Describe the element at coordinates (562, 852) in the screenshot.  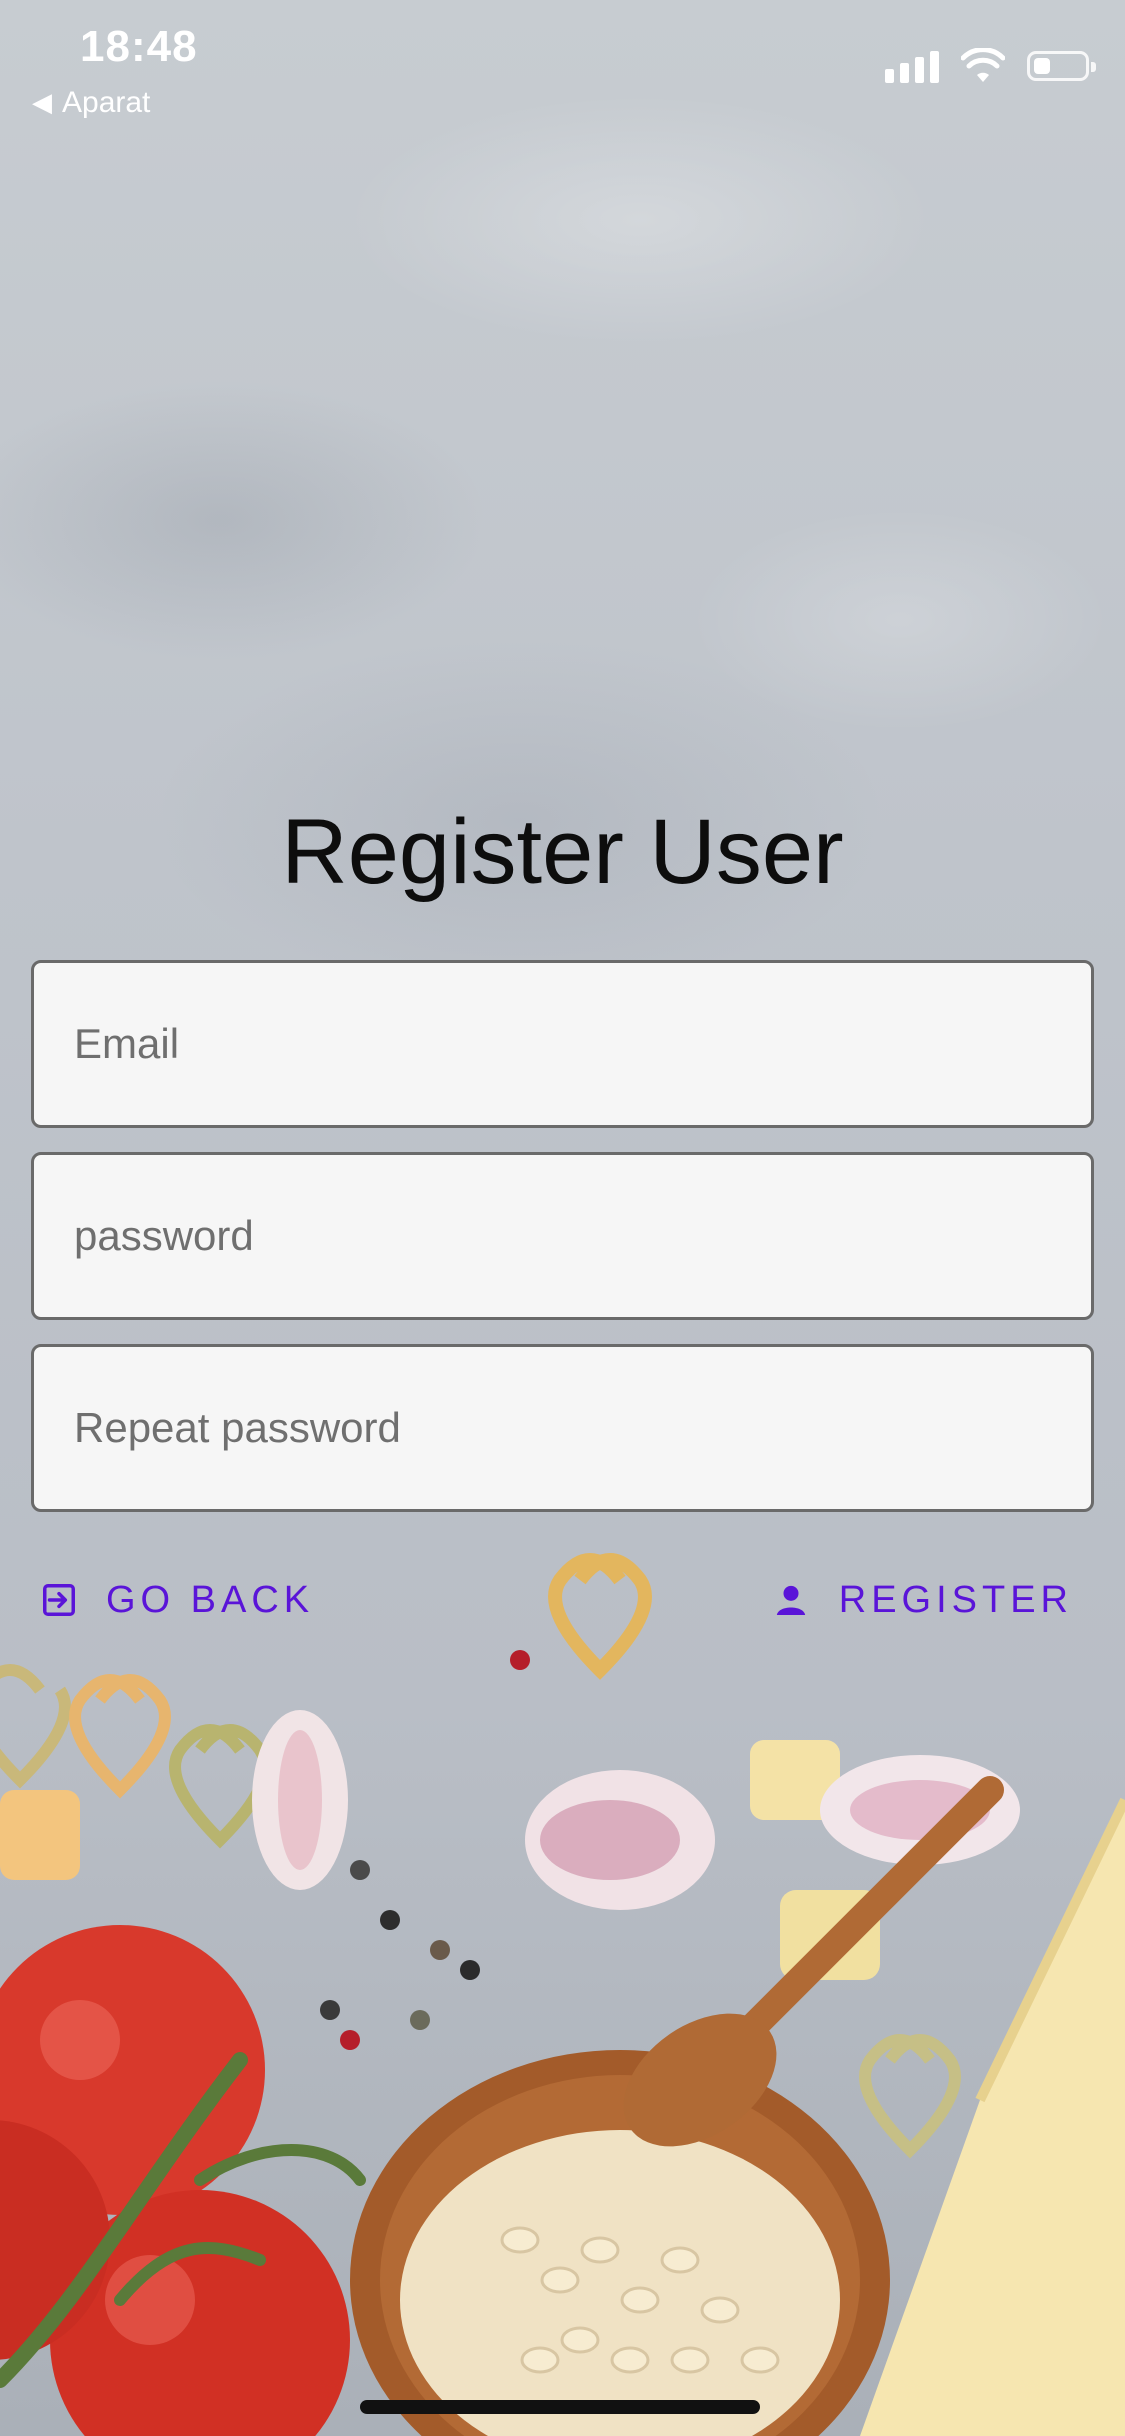
I see `page-title: Register User` at that location.